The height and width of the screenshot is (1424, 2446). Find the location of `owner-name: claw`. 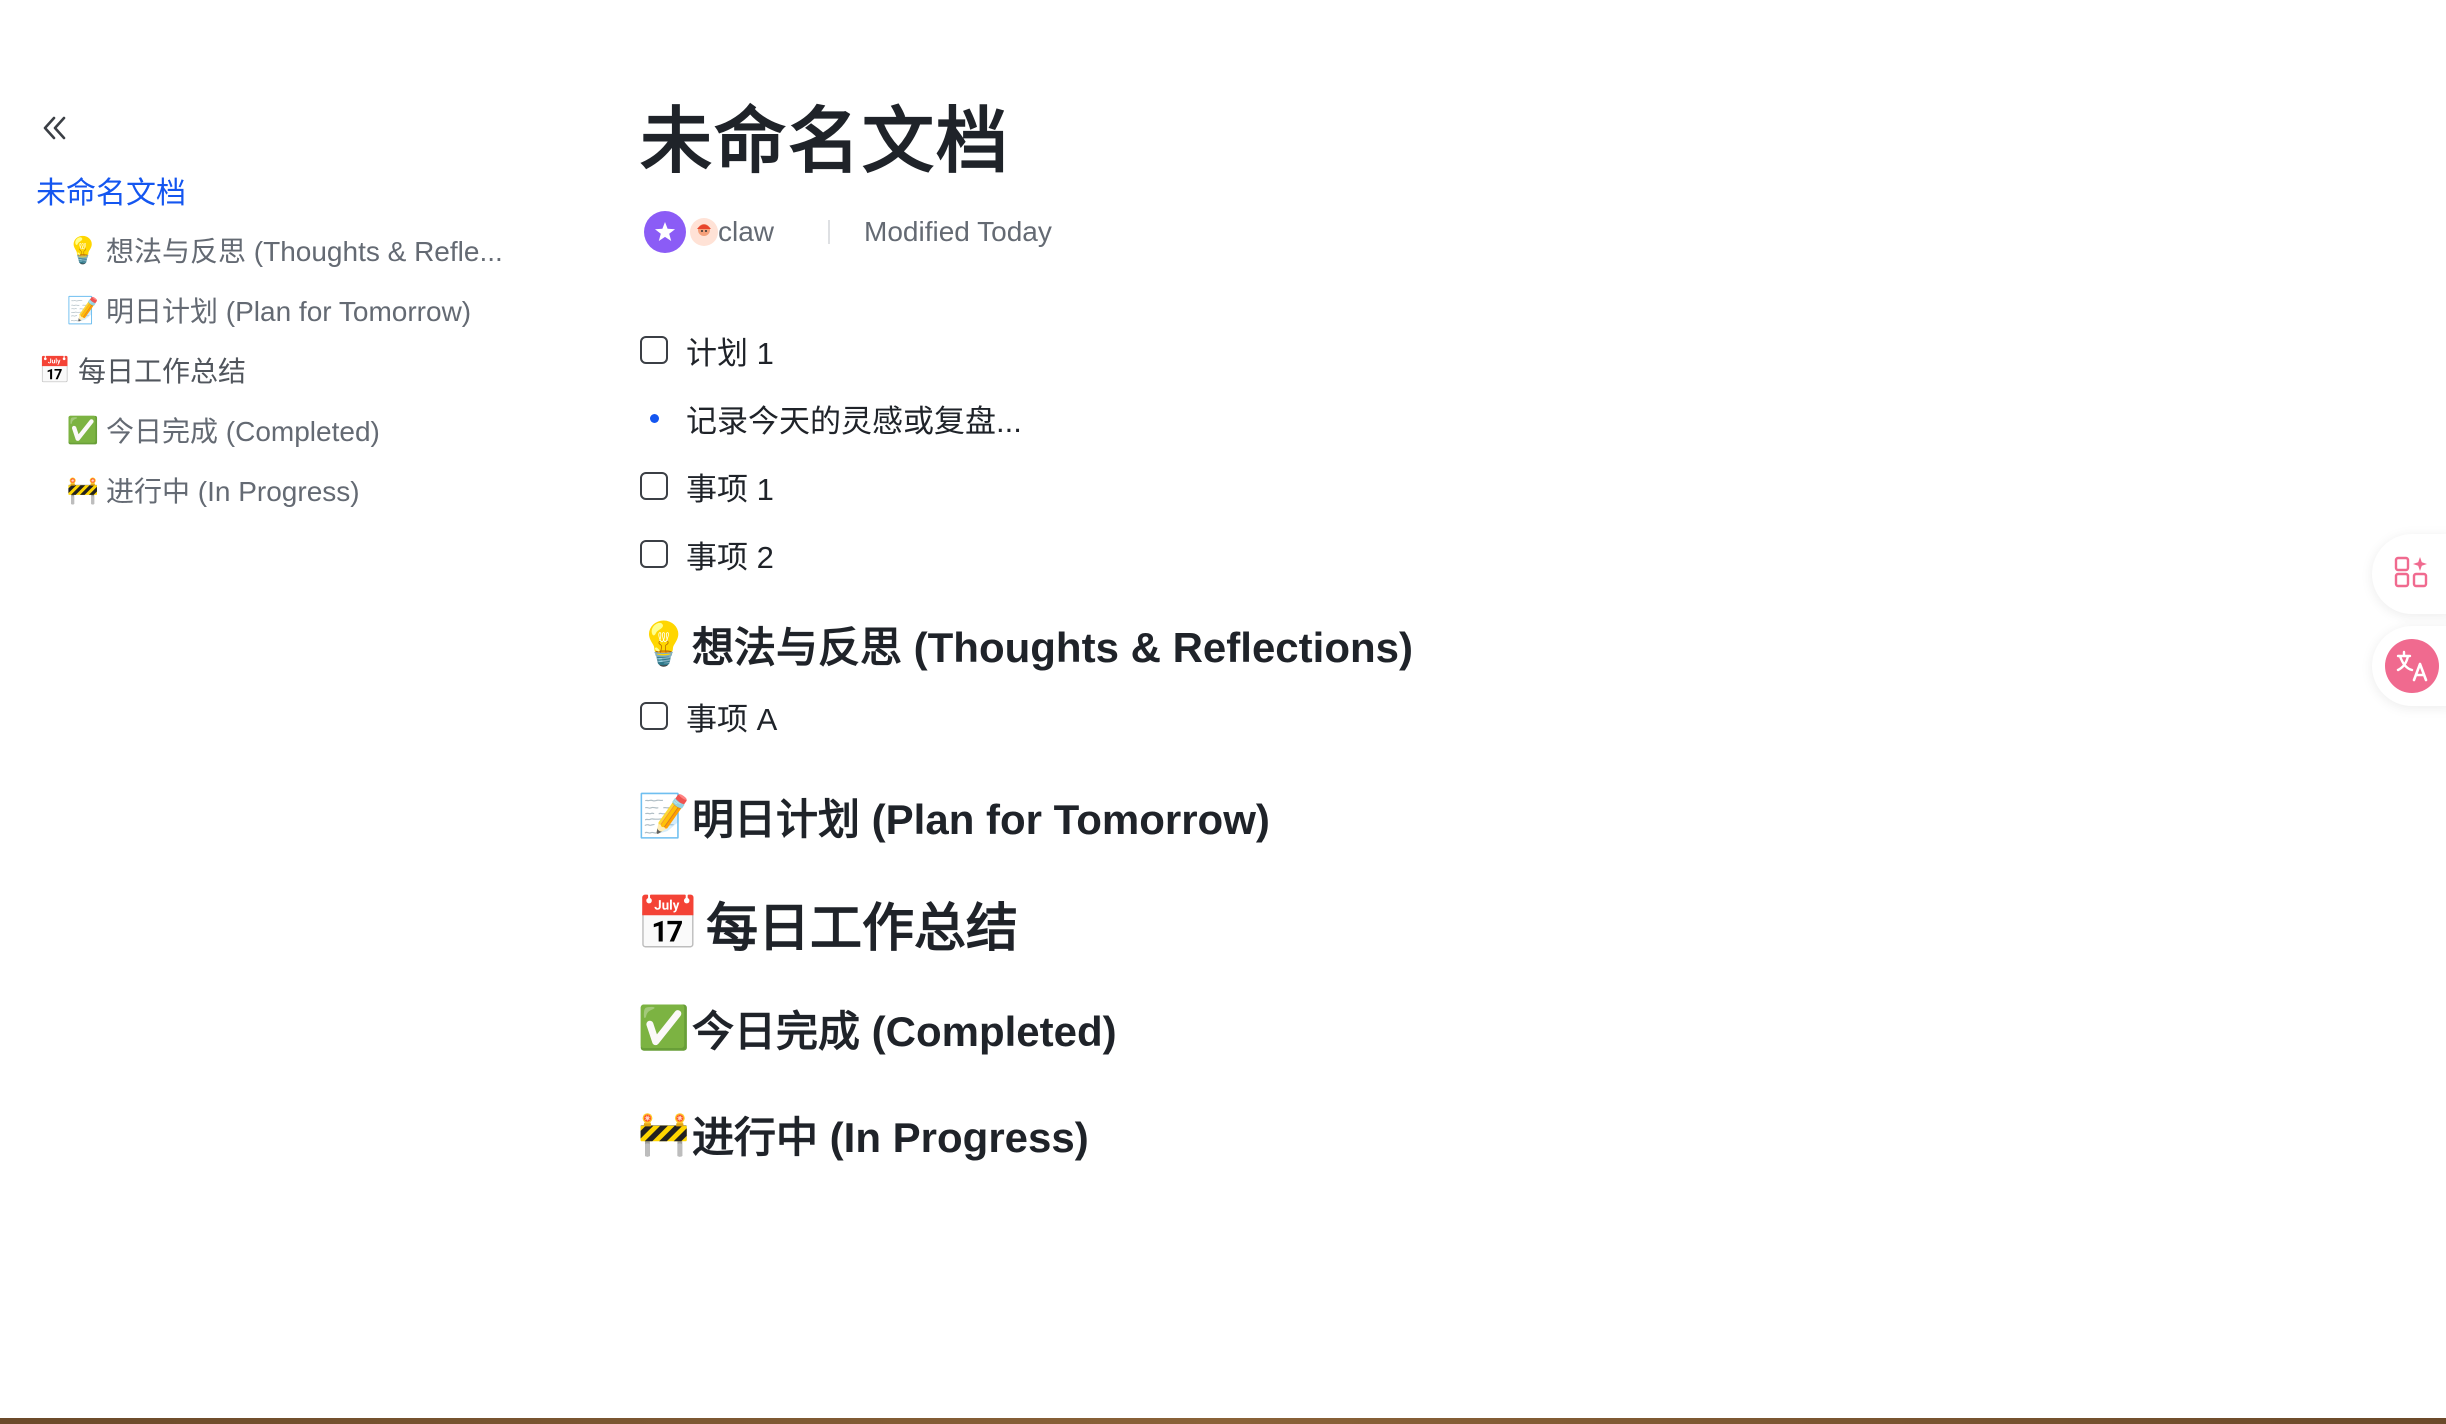

owner-name: claw is located at coordinates (746, 232).